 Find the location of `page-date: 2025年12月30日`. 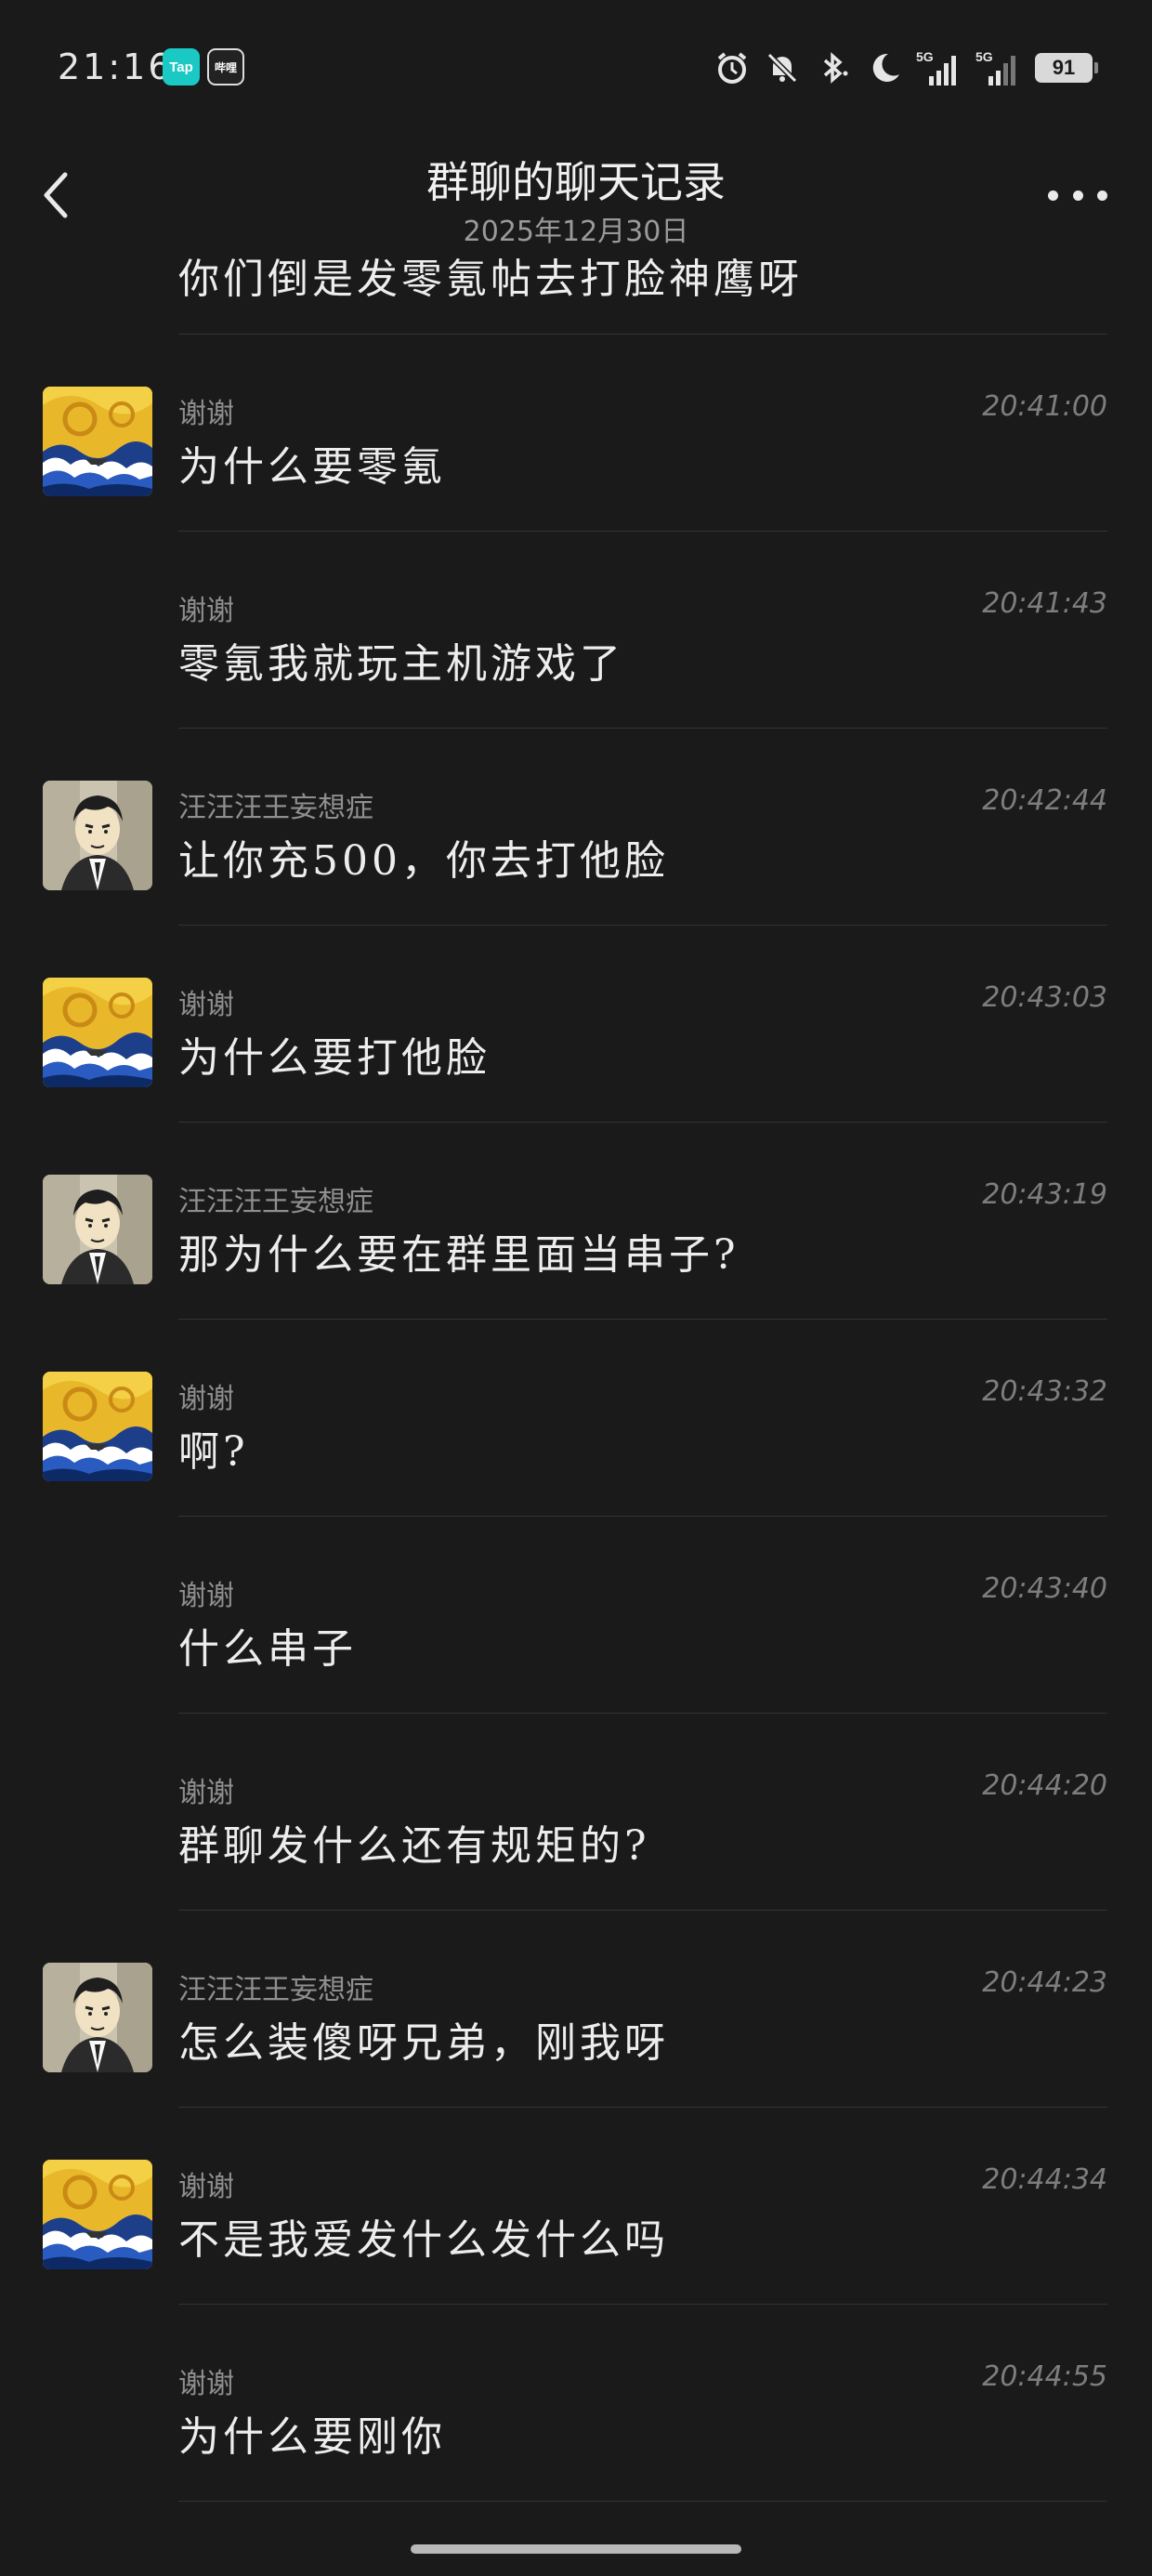

page-date: 2025年12月30日 is located at coordinates (576, 232).